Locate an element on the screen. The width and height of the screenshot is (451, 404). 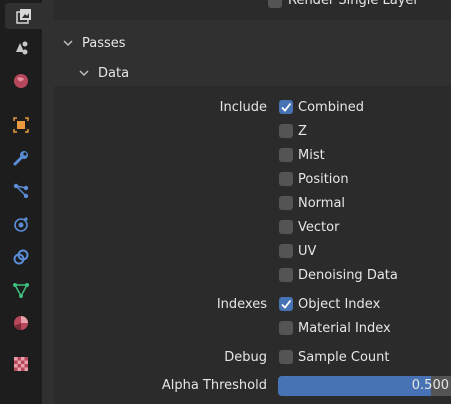
passes-panel-header: Passes is located at coordinates (94, 43).